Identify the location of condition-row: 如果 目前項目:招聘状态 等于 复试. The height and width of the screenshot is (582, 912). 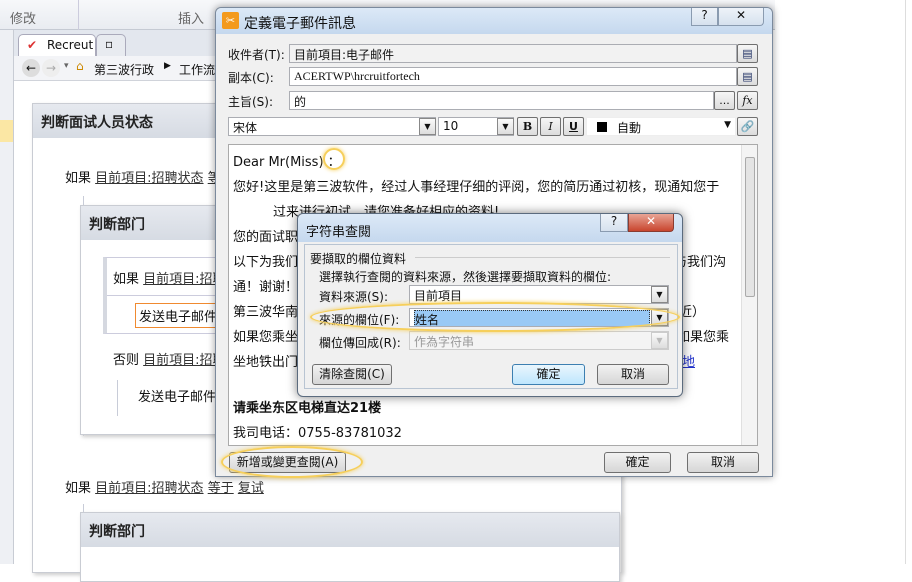
(164, 486).